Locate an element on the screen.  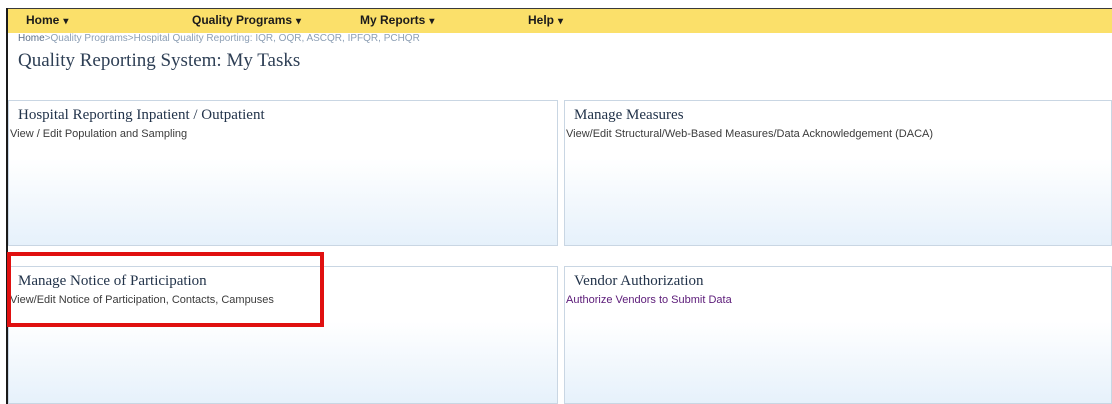
panel-link-authorize-vendors: Authorize Vendors to Submit Data is located at coordinates (649, 300).